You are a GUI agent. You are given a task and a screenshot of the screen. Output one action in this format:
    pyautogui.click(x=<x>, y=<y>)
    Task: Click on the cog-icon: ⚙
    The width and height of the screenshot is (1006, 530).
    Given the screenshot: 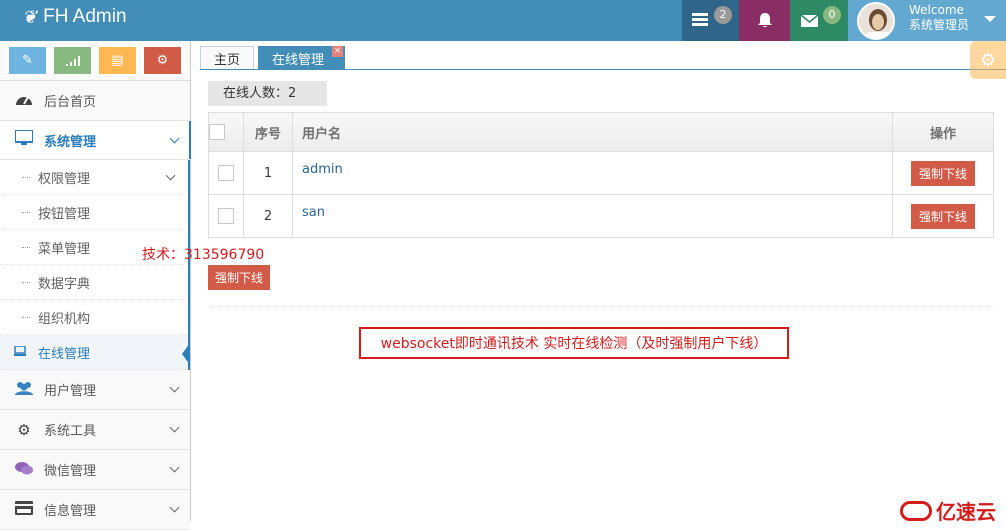 What is the action you would take?
    pyautogui.click(x=24, y=429)
    